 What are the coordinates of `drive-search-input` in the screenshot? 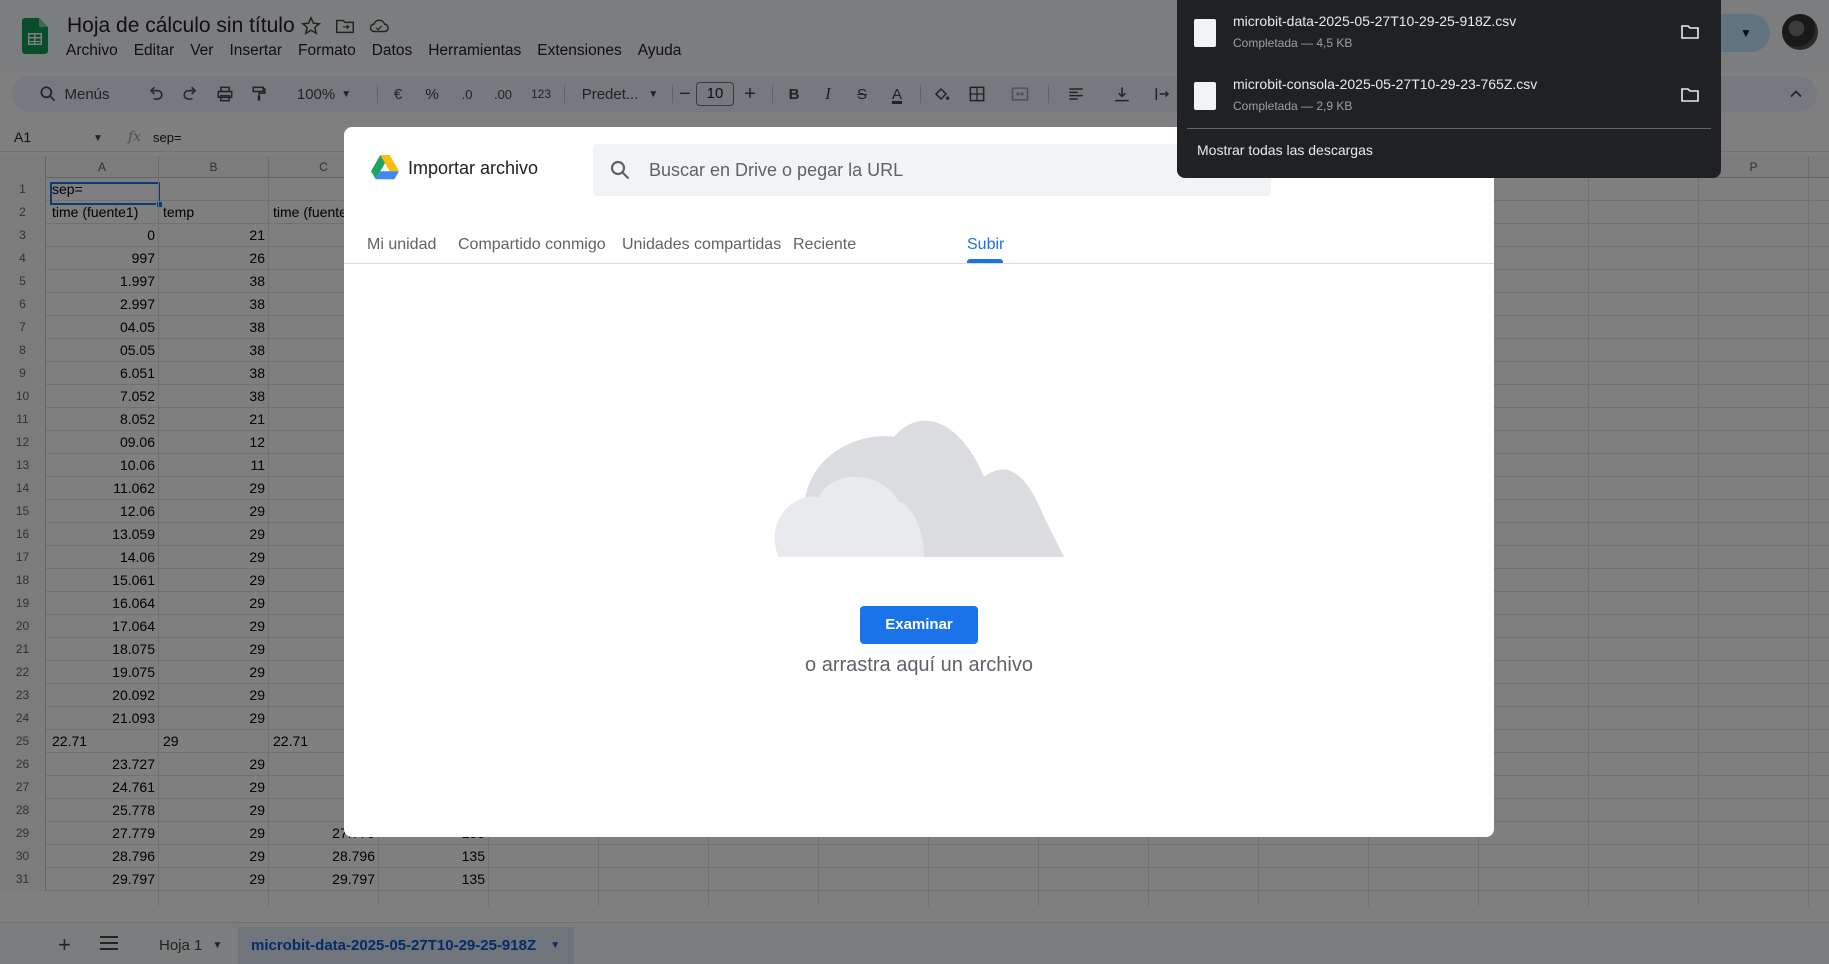 It's located at (949, 170).